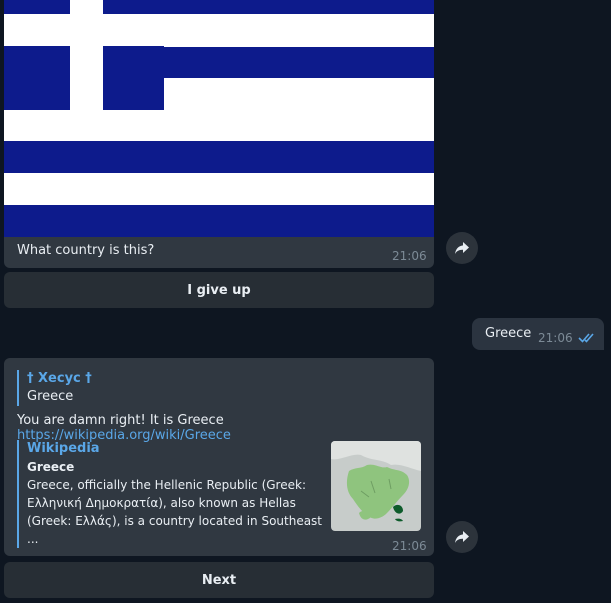  I want to click on preview-map-image, so click(376, 486).